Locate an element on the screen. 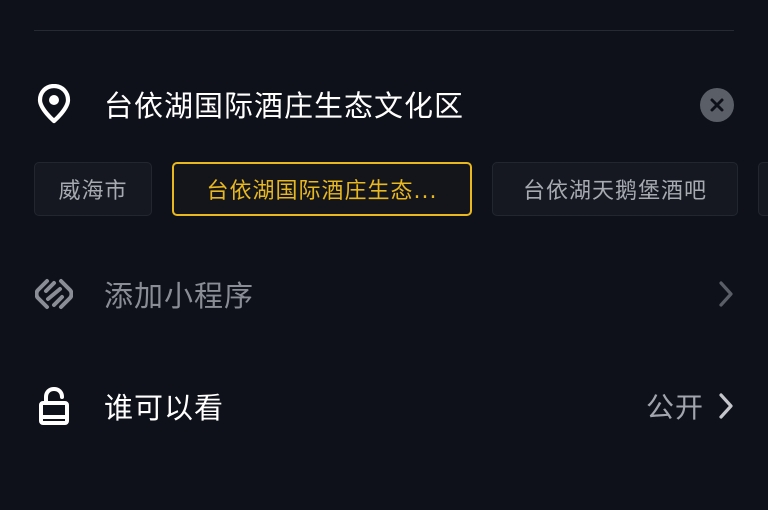  who-can-see-row: 谁可以看 公开 is located at coordinates (385, 406).